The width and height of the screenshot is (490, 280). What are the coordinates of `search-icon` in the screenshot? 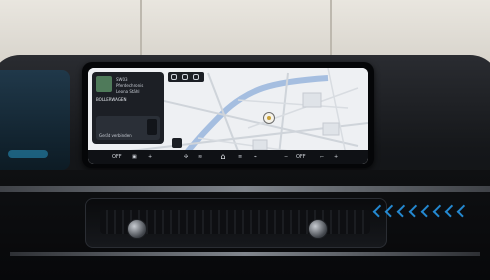 It's located at (174, 77).